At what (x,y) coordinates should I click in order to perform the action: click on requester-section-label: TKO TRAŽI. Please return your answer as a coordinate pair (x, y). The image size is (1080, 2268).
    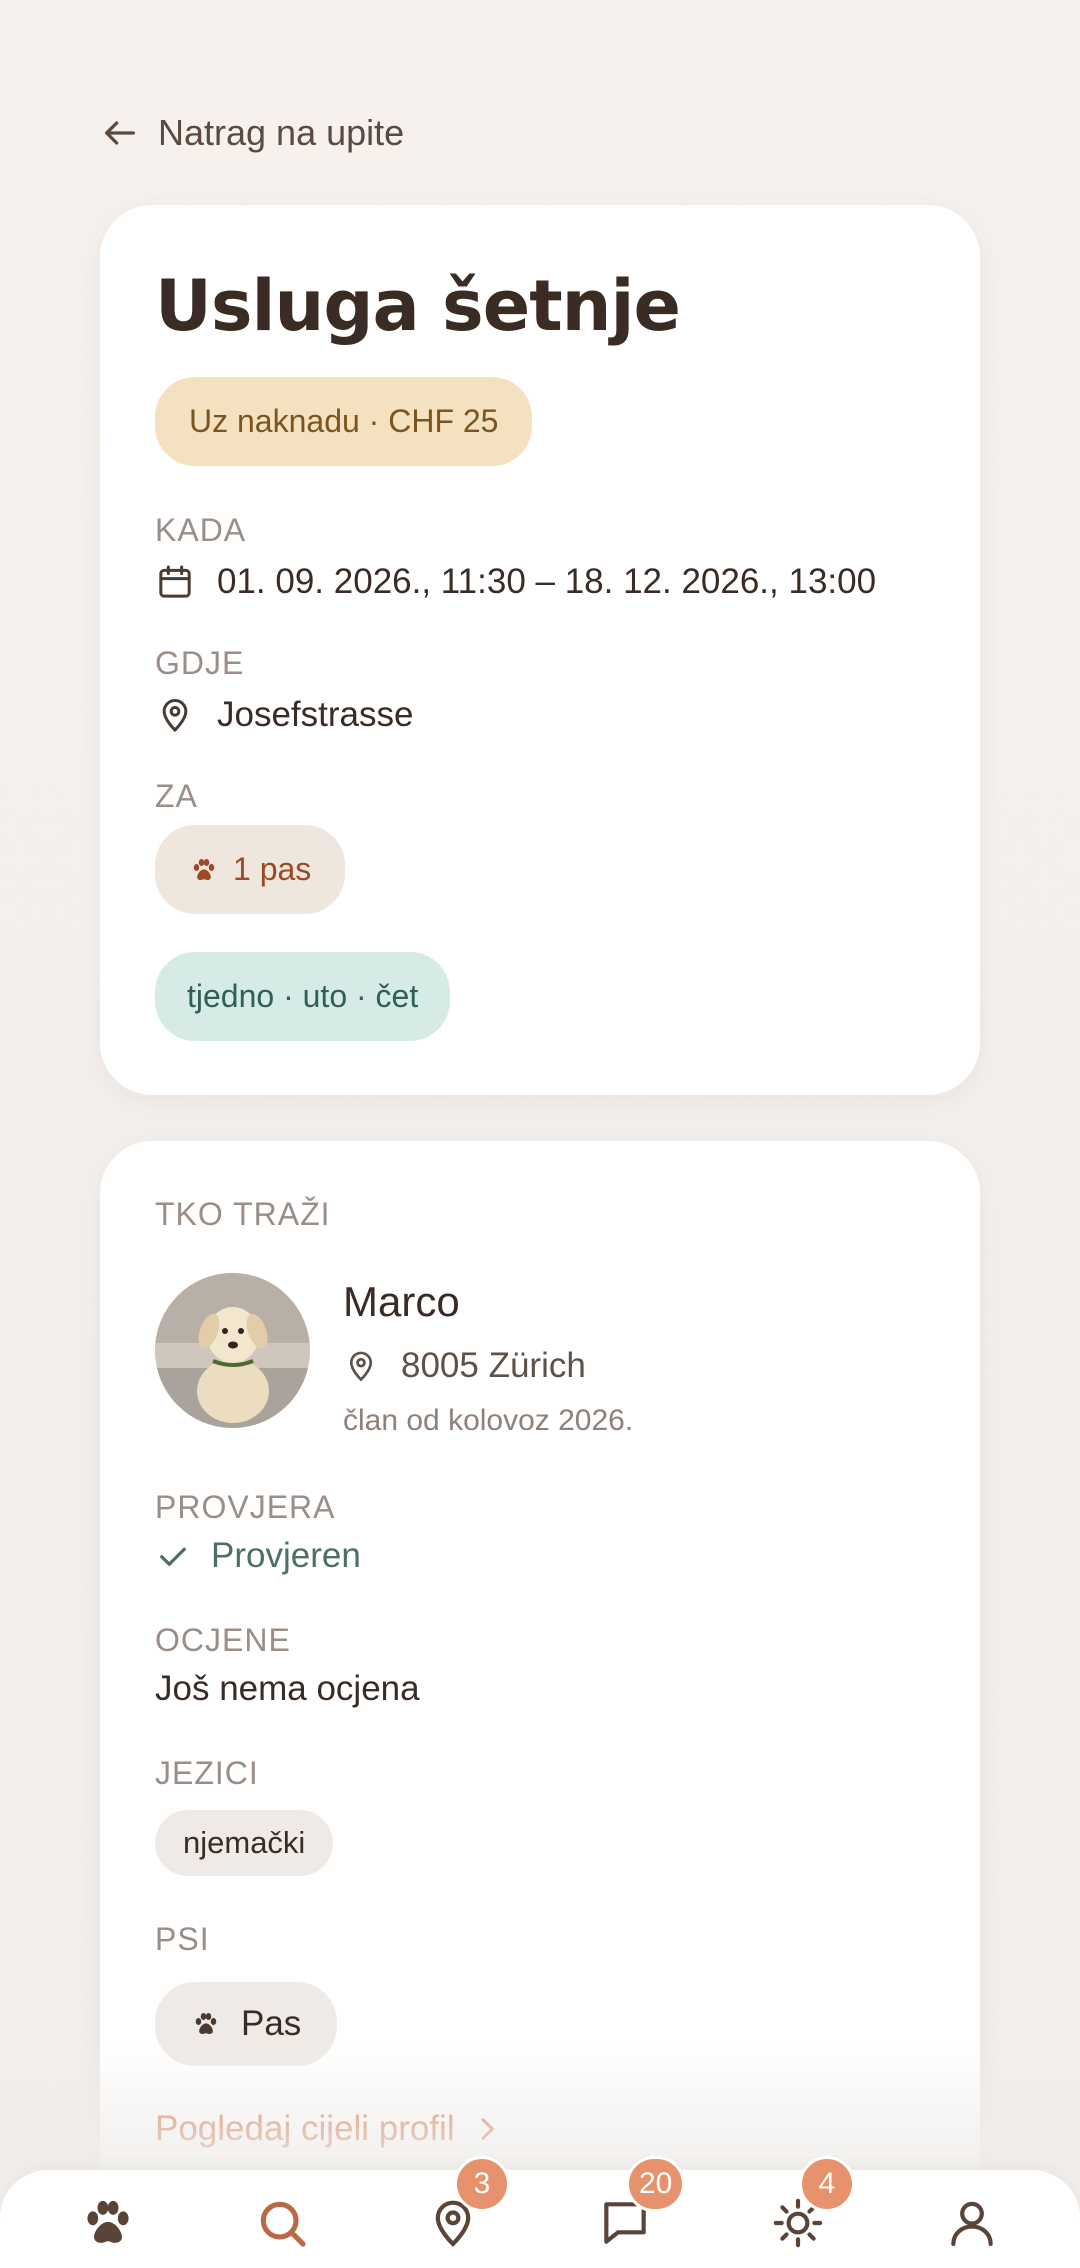
    Looking at the image, I should click on (243, 1214).